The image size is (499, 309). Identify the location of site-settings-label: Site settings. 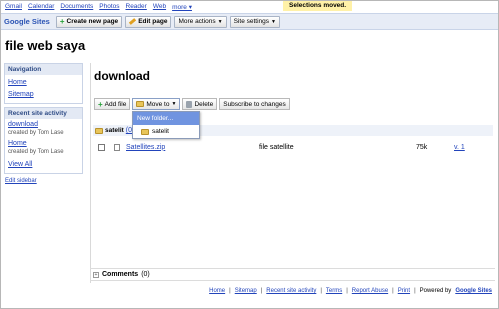
(251, 21).